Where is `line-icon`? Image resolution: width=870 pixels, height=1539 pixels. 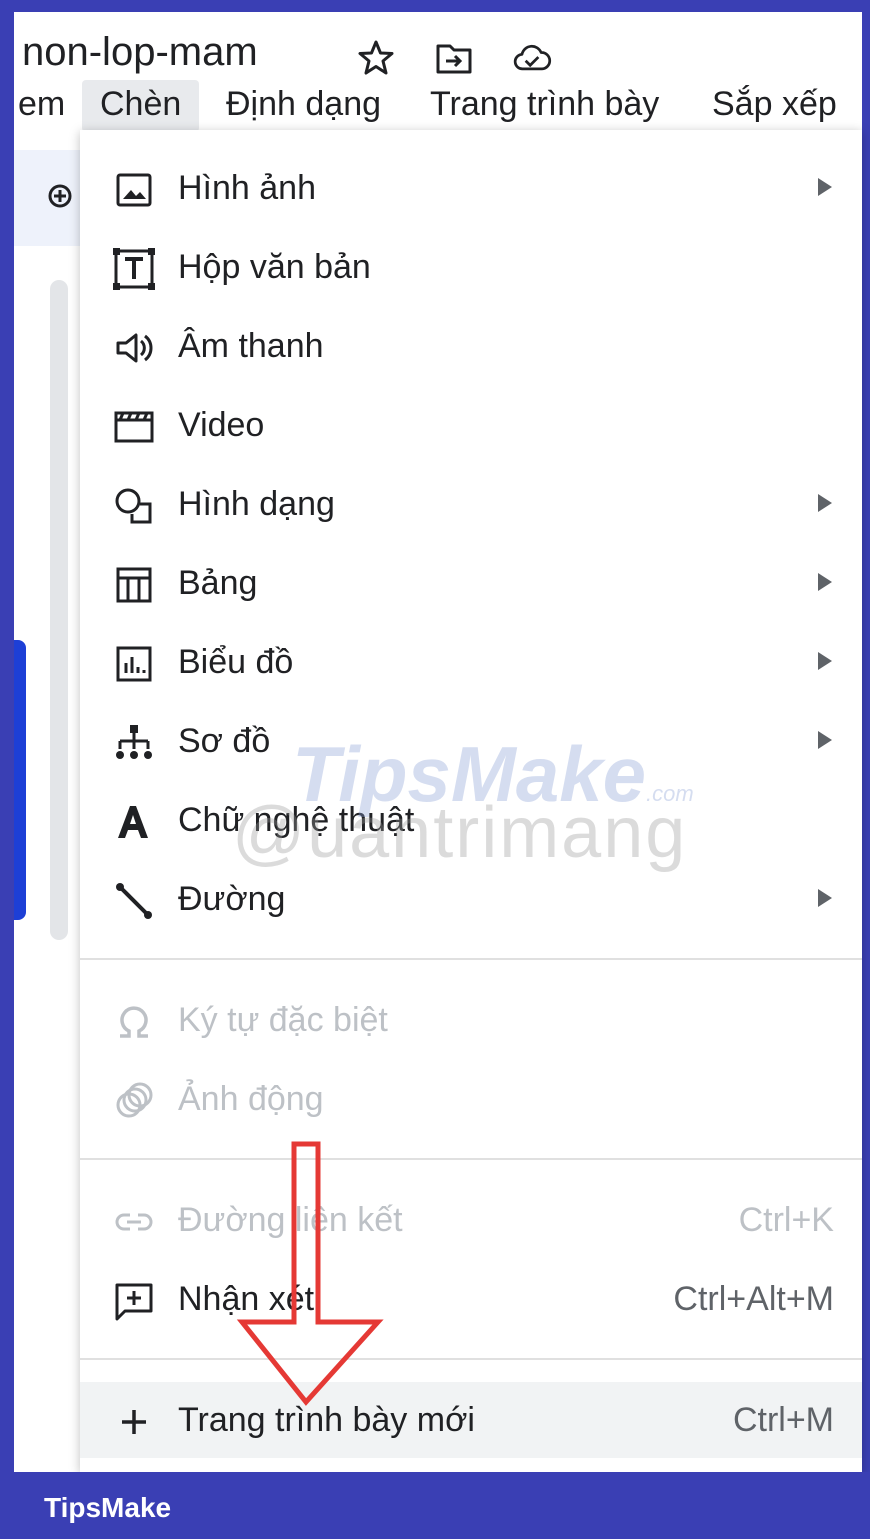
line-icon is located at coordinates (134, 901).